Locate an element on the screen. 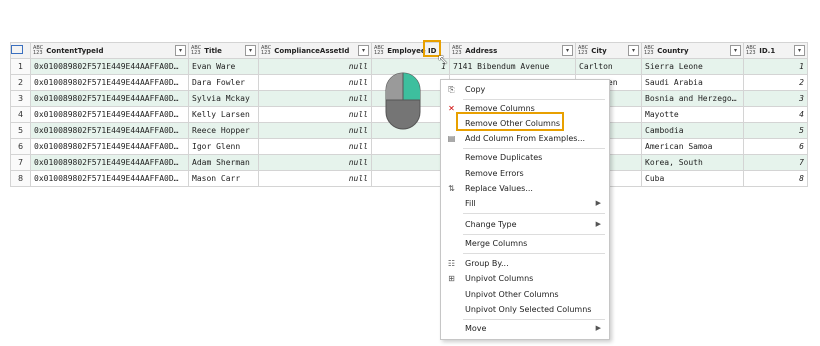 The height and width of the screenshot is (346, 820). cell-country: Sierra Leone is located at coordinates (692, 66).